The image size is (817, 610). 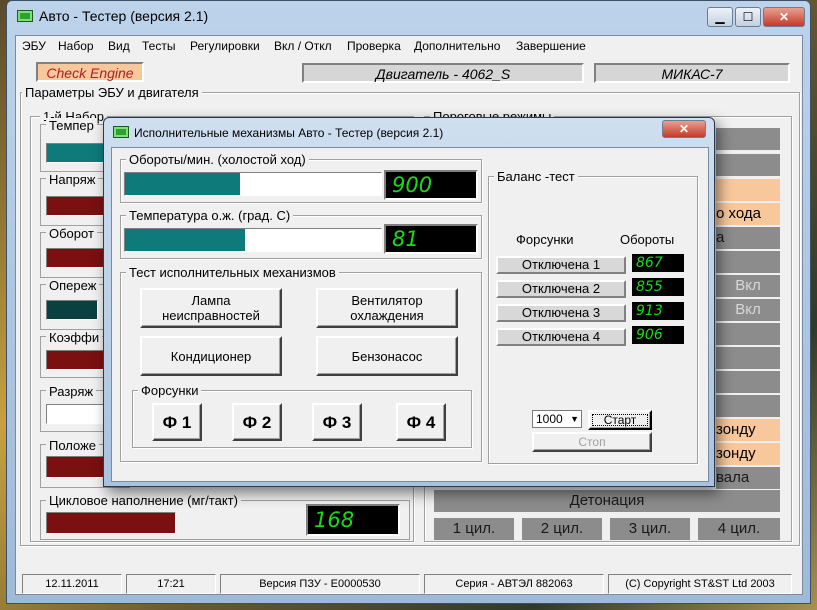 What do you see at coordinates (658, 263) in the screenshot?
I see `balance-rpm-1: 867` at bounding box center [658, 263].